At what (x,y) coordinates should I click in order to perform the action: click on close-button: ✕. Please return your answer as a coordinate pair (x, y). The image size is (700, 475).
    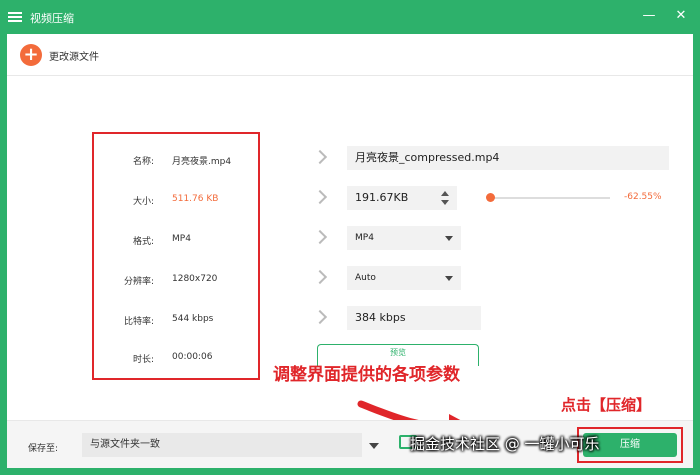
    Looking at the image, I should click on (681, 15).